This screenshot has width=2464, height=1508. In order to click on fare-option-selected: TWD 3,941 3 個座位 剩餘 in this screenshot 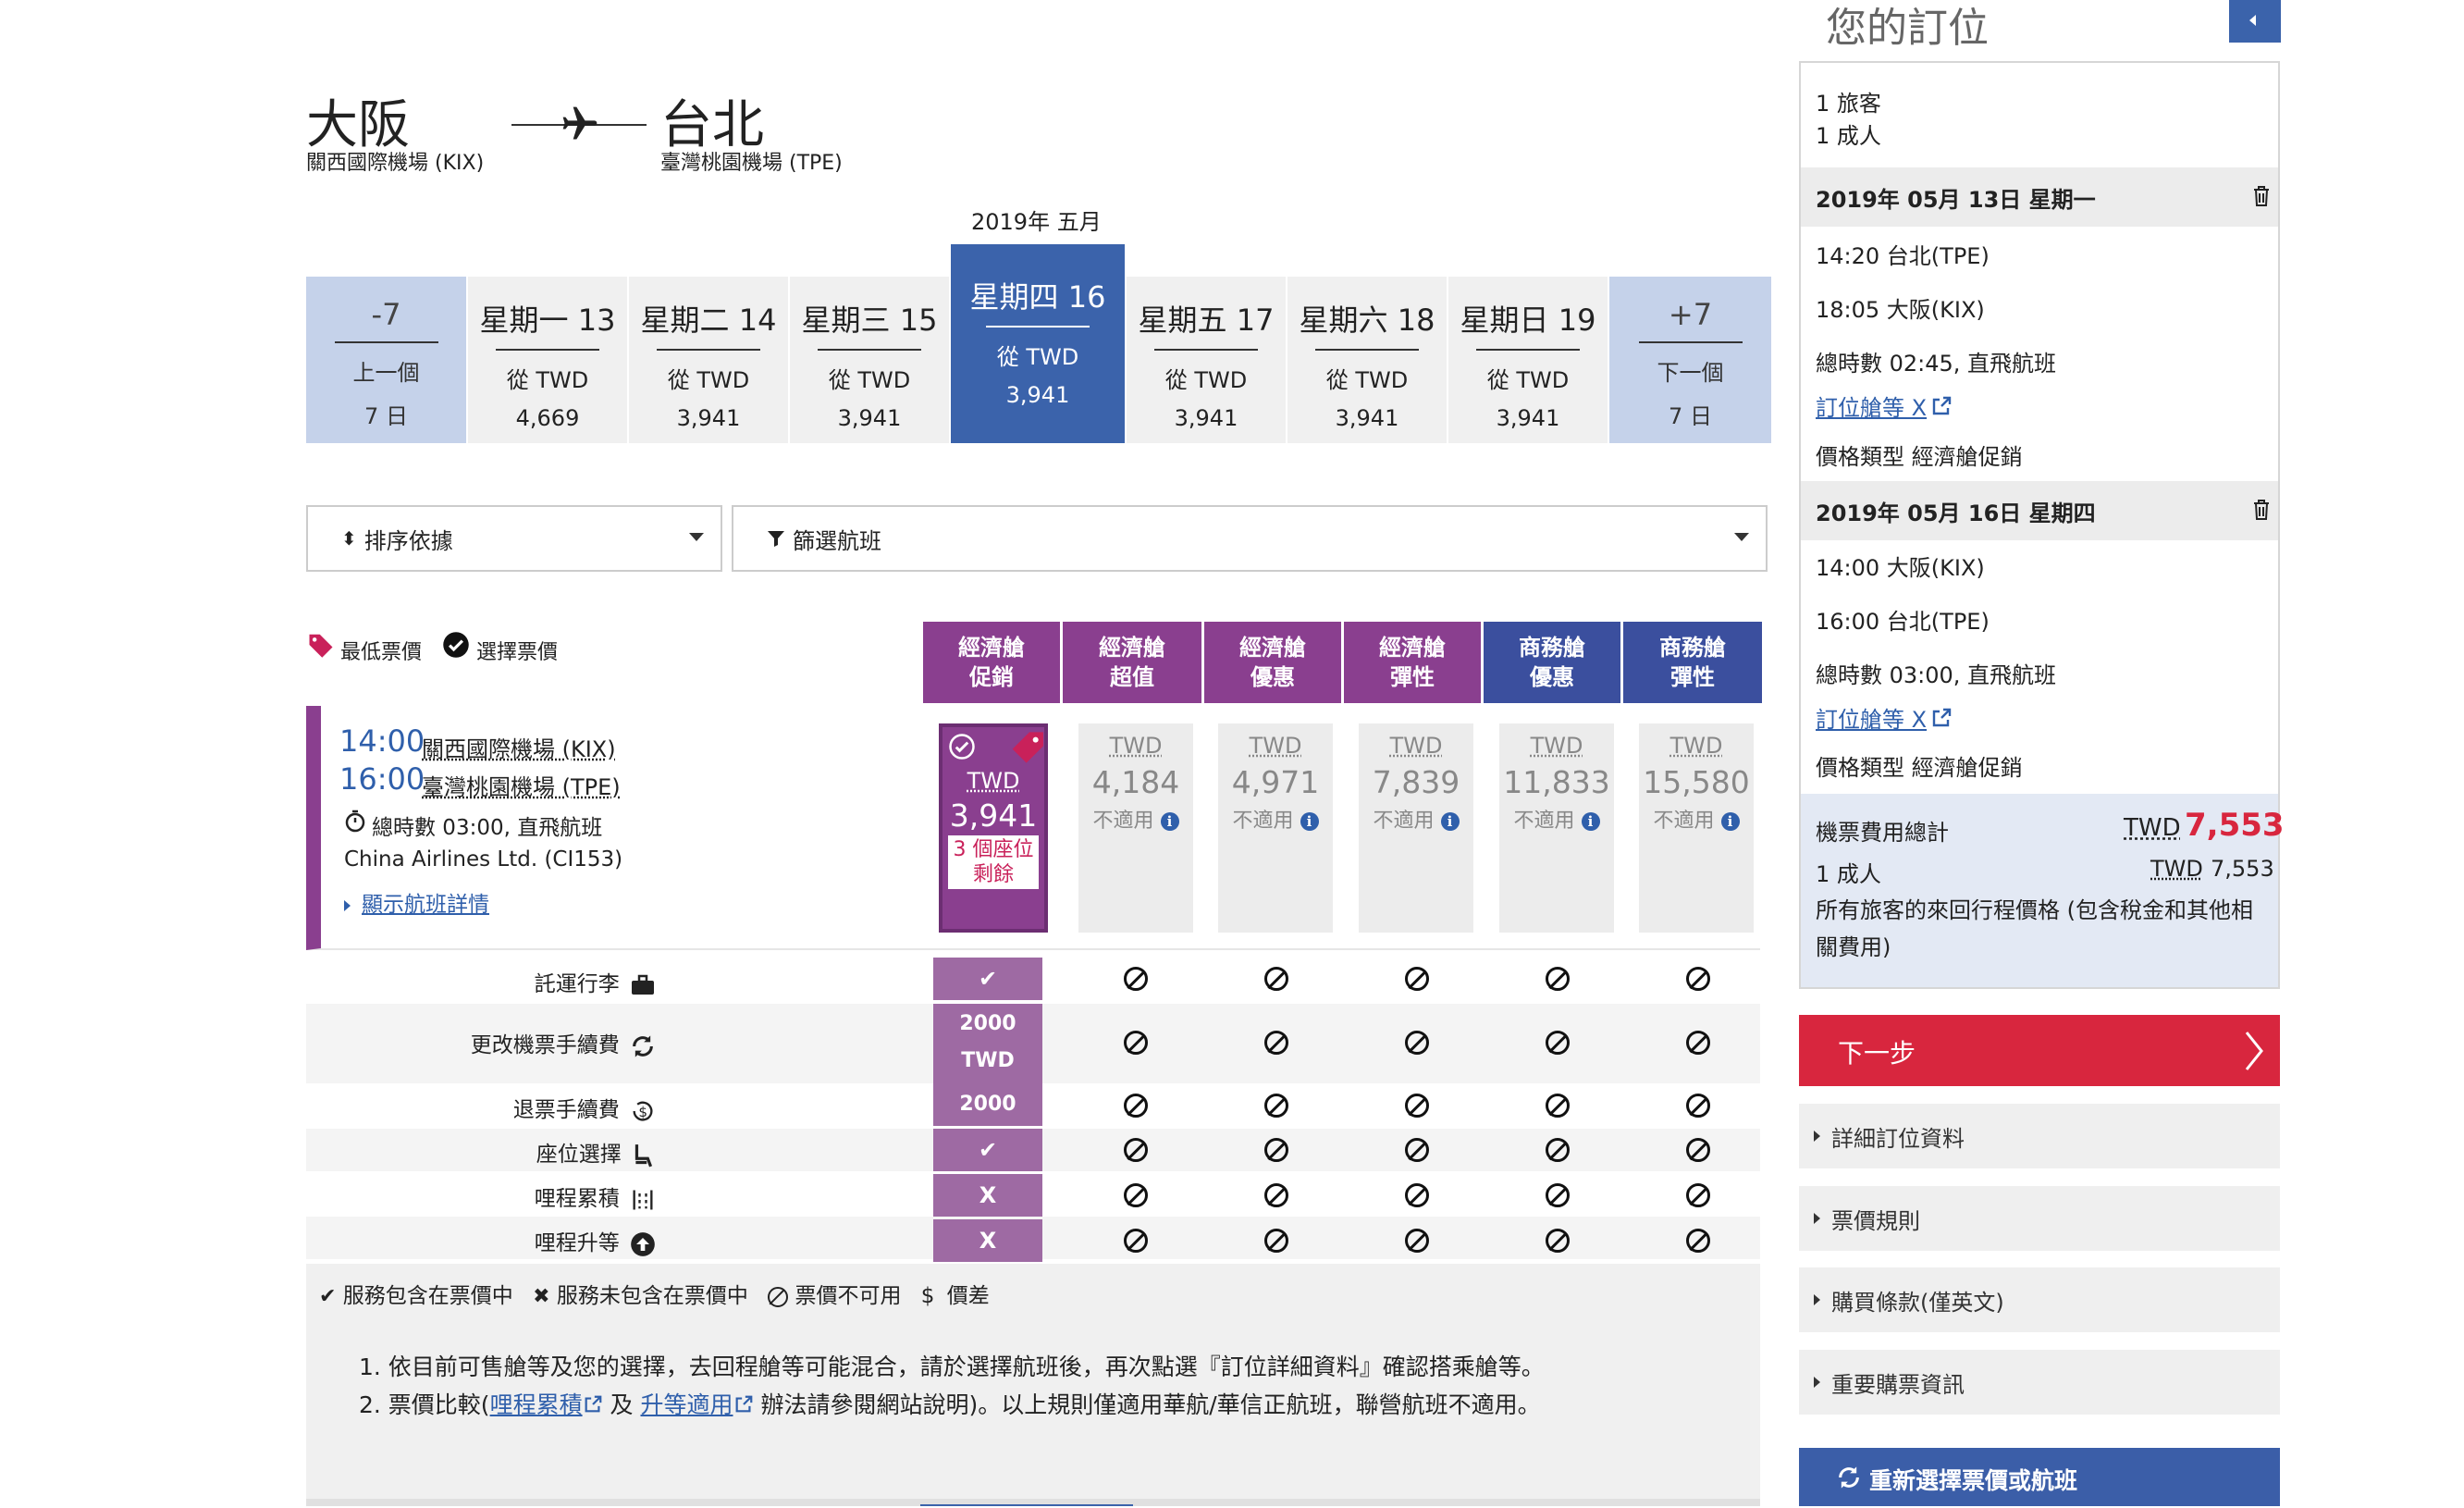, I will do `click(994, 828)`.